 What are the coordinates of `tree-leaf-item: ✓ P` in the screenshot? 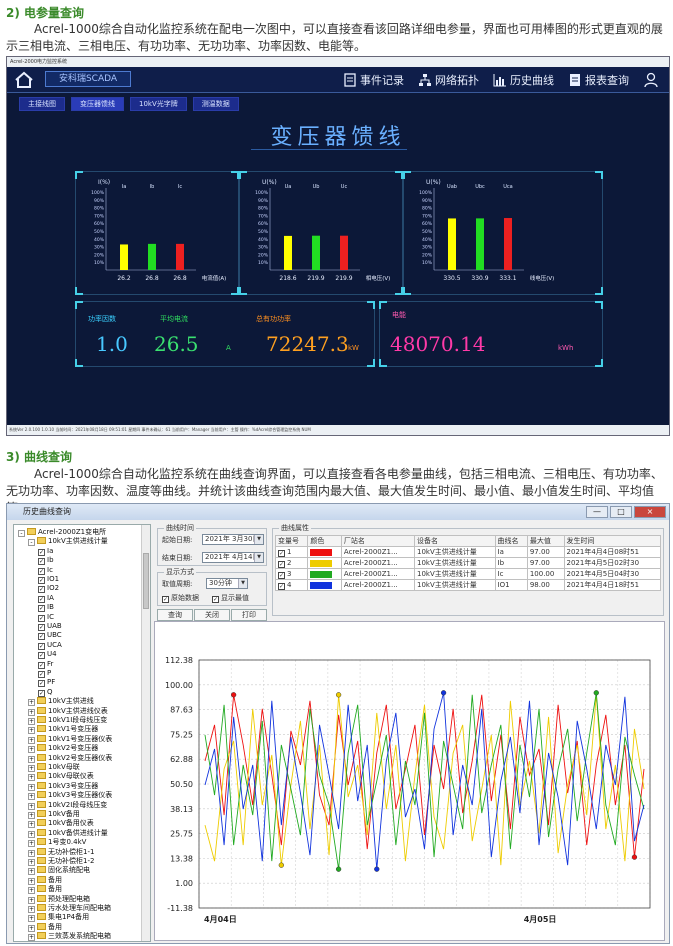 It's located at (44, 673).